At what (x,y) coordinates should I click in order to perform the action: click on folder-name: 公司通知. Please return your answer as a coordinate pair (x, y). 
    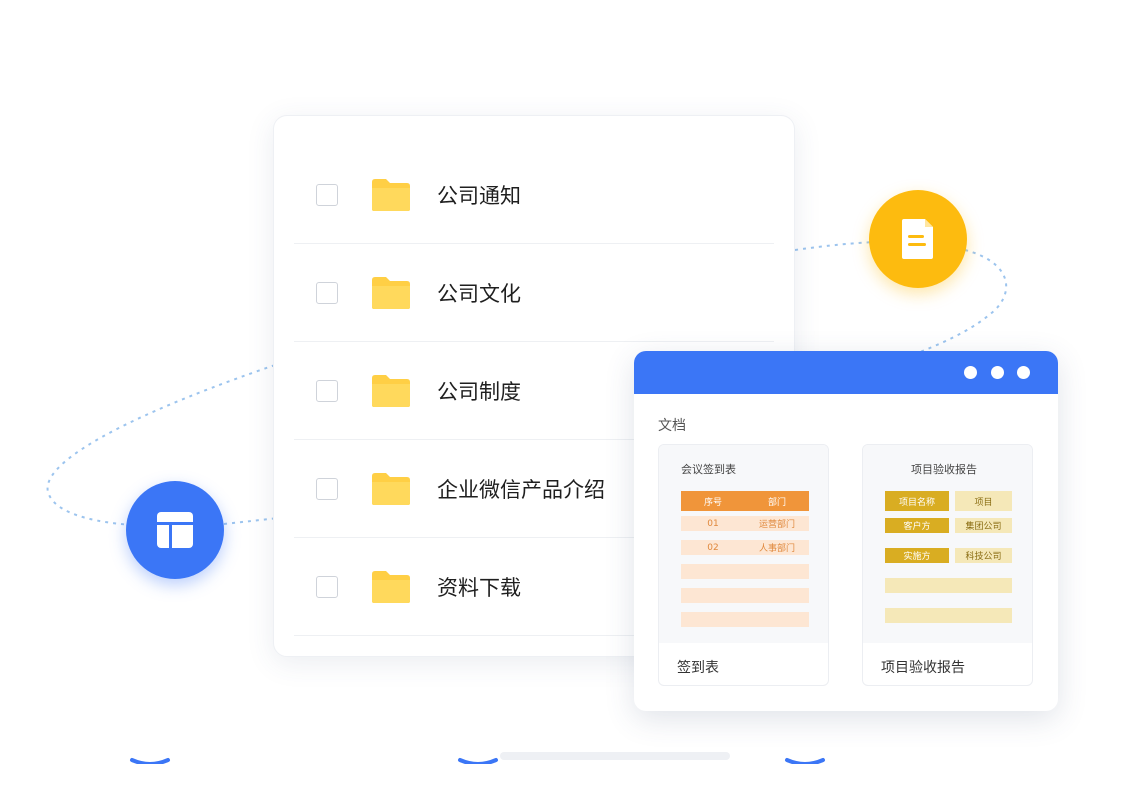
    Looking at the image, I should click on (479, 195).